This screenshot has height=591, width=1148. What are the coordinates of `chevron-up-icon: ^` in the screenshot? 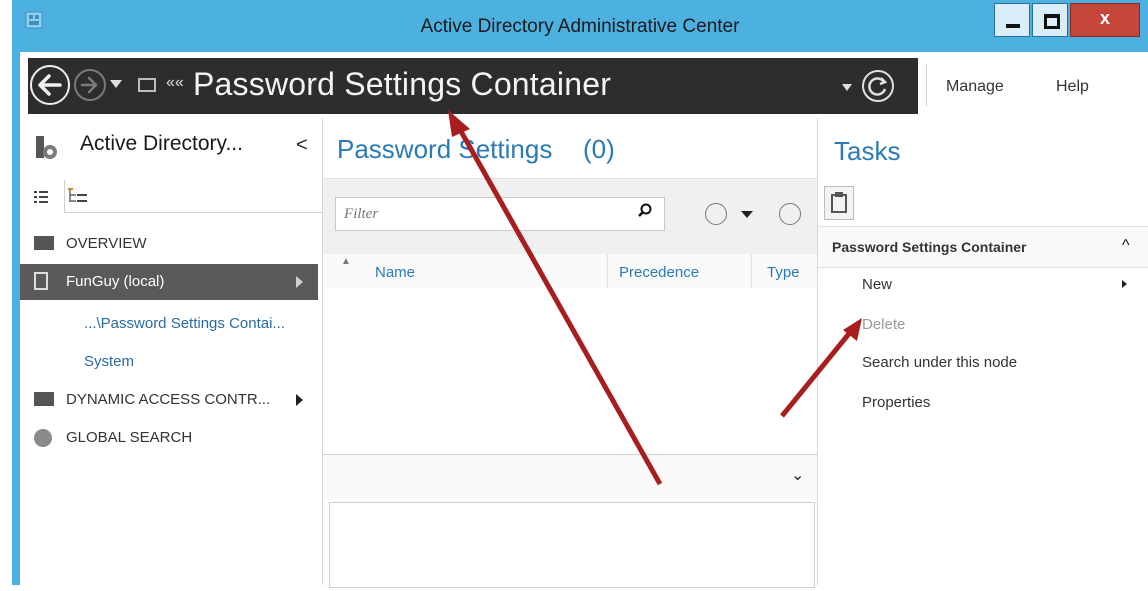 It's located at (1126, 246).